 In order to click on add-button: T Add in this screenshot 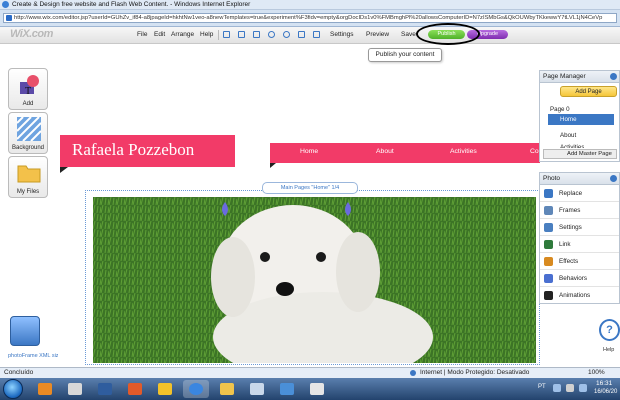, I will do `click(28, 89)`.